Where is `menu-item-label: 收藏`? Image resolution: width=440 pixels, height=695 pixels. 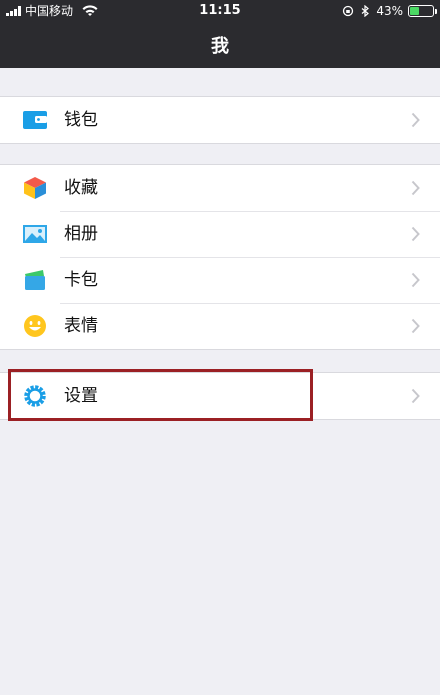
menu-item-label: 收藏 is located at coordinates (81, 188).